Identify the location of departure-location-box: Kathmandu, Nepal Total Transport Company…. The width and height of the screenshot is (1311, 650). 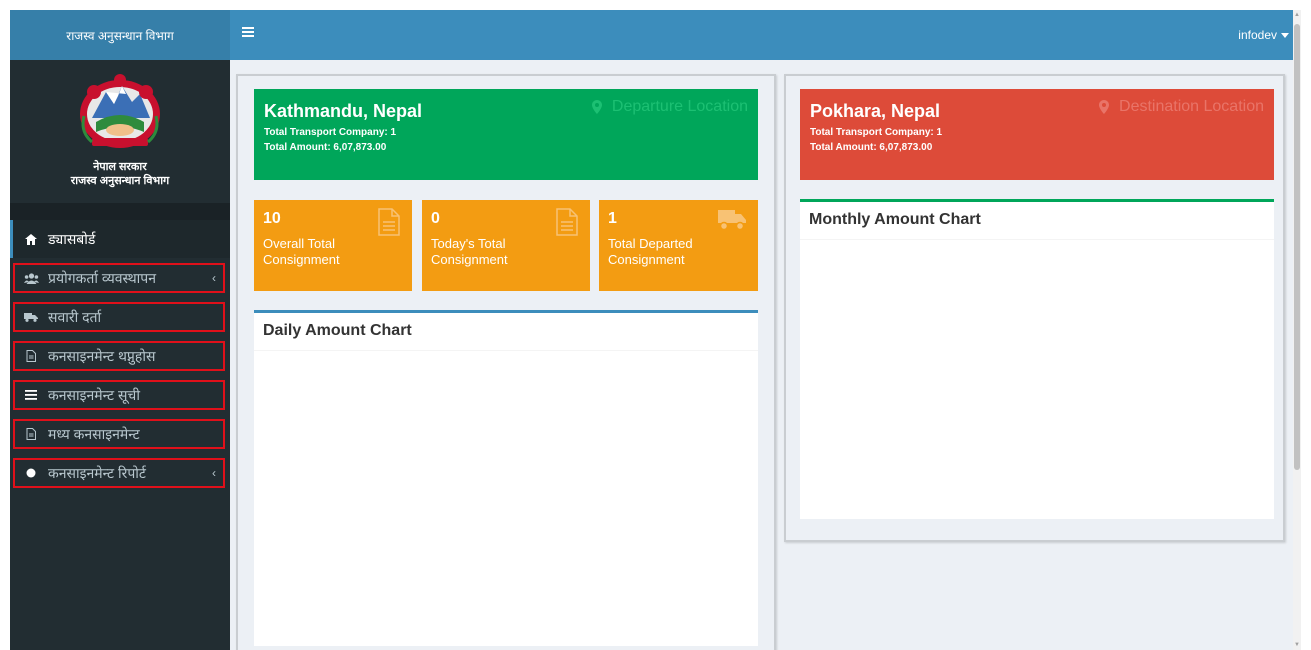
(506, 134).